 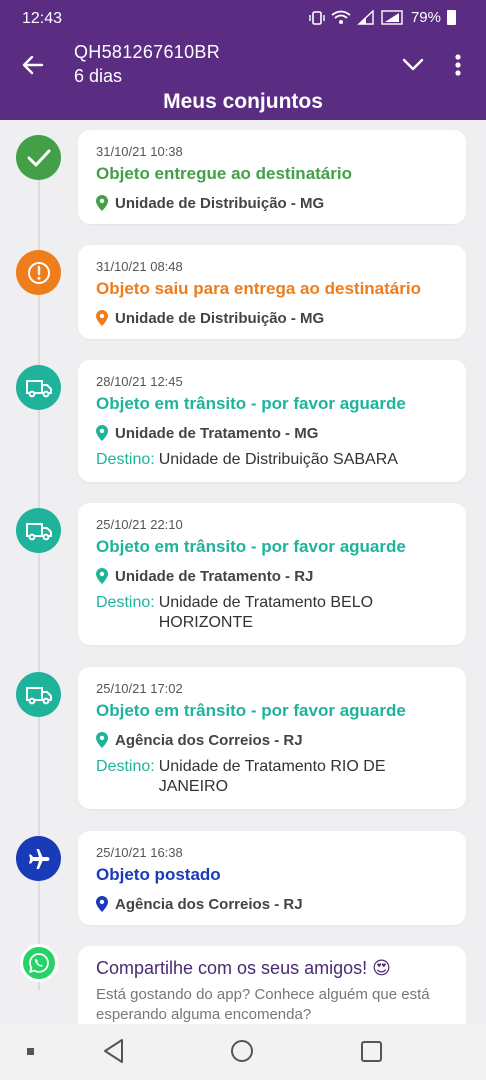 I want to click on check-icon, so click(x=38, y=157).